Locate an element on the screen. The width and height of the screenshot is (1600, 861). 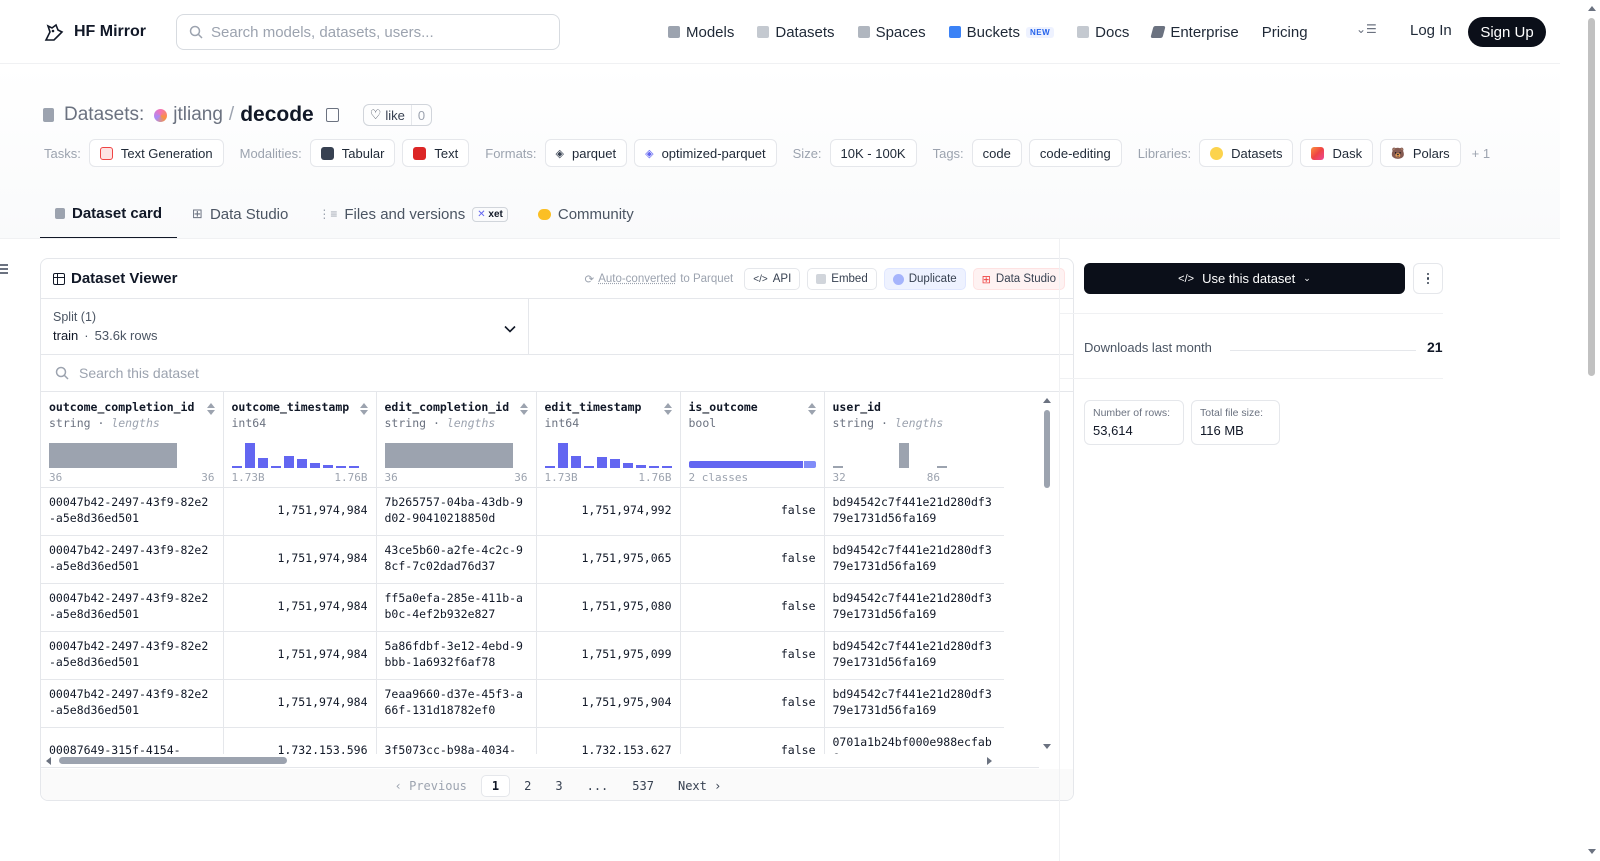
nav-spaces: Spaces is located at coordinates (891, 32).